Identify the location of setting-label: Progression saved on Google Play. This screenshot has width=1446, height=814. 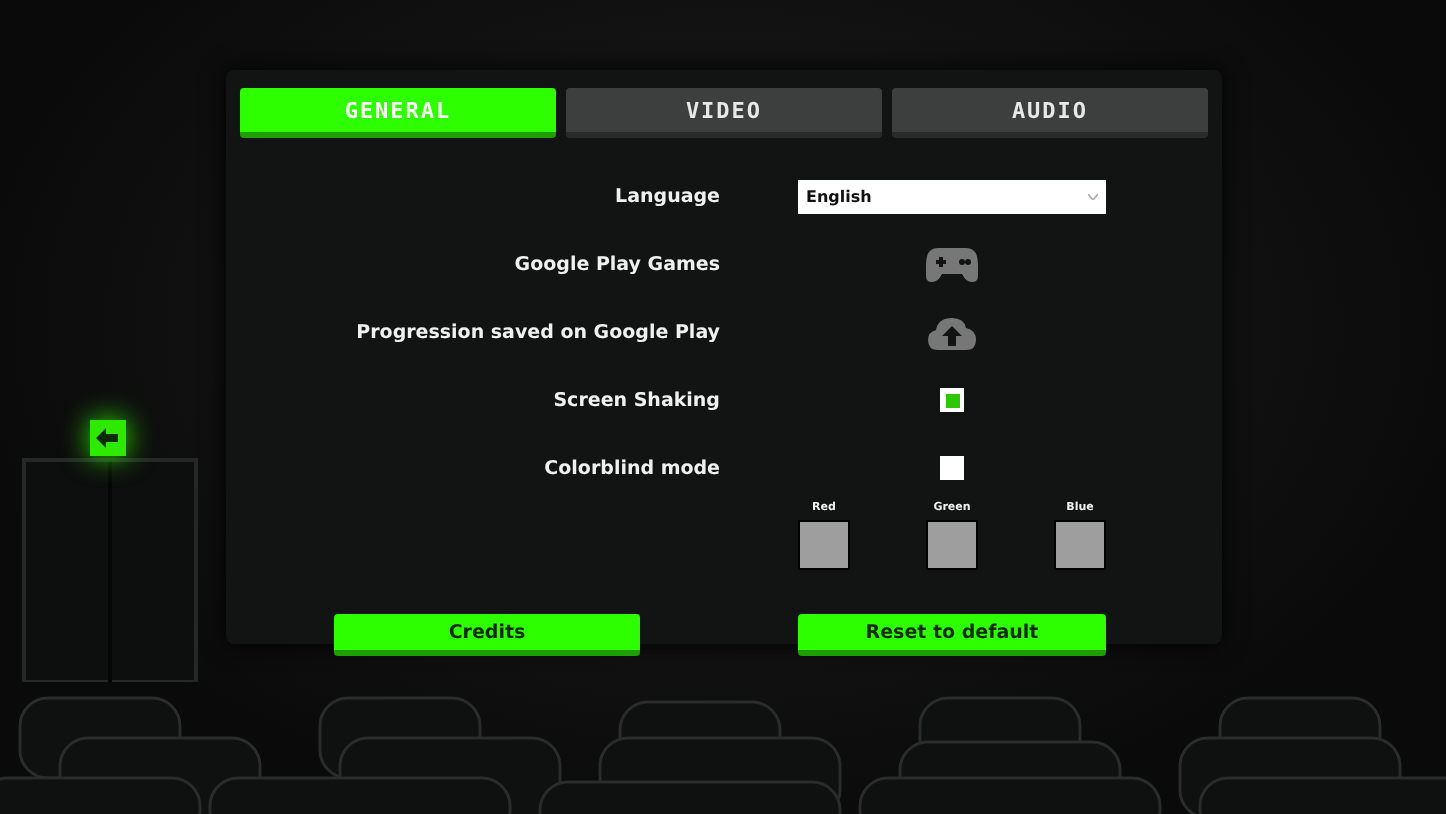
(537, 332).